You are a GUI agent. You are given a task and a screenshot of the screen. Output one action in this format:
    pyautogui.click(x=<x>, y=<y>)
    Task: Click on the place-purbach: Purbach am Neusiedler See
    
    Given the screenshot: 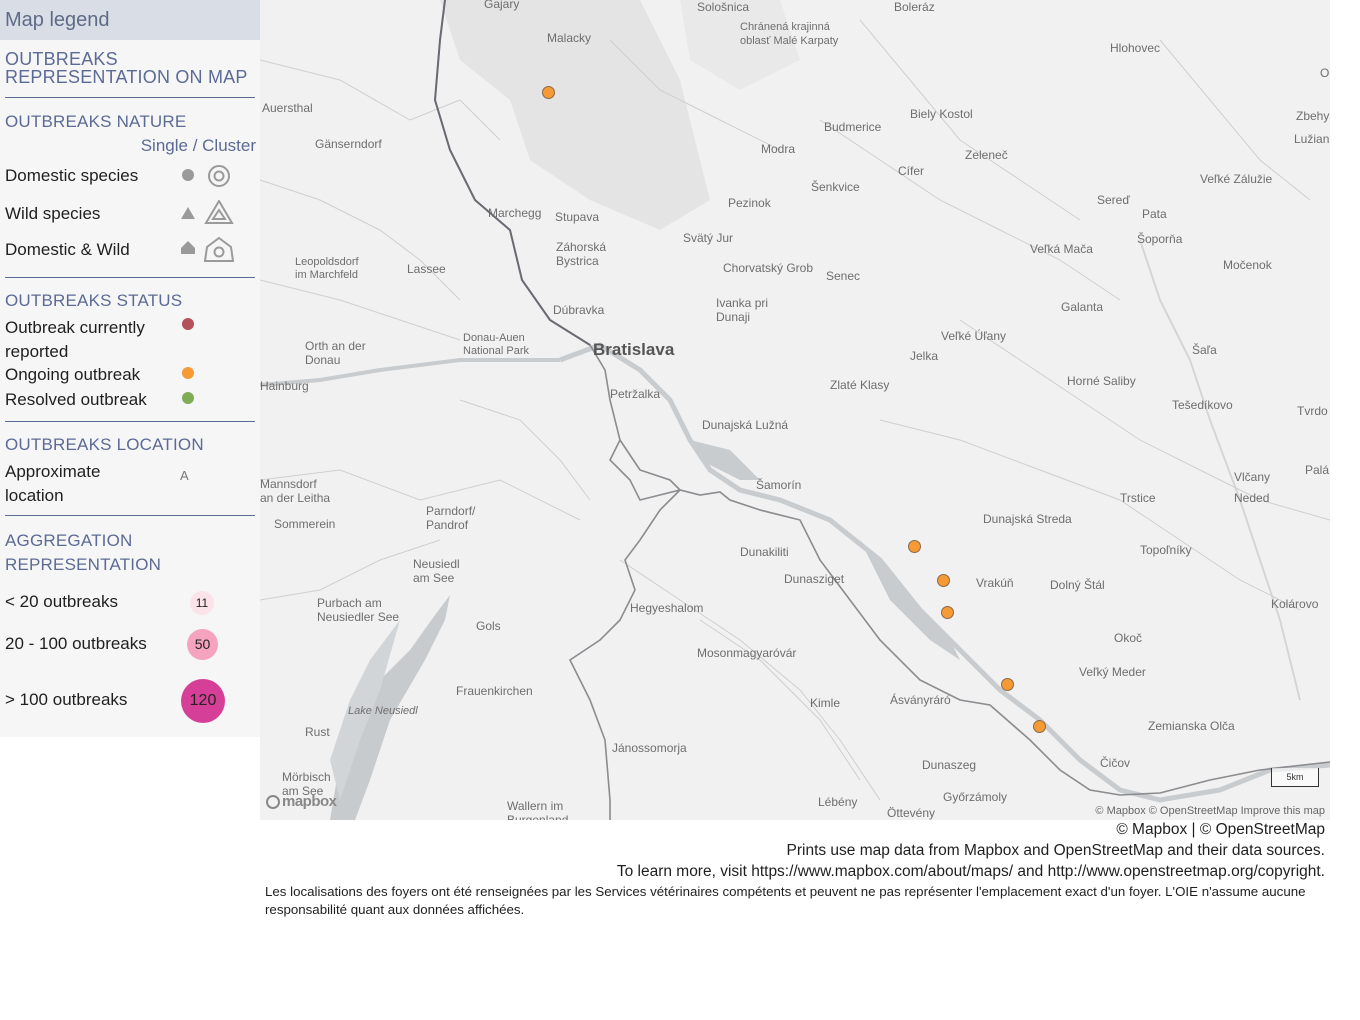 What is the action you would take?
    pyautogui.click(x=358, y=610)
    